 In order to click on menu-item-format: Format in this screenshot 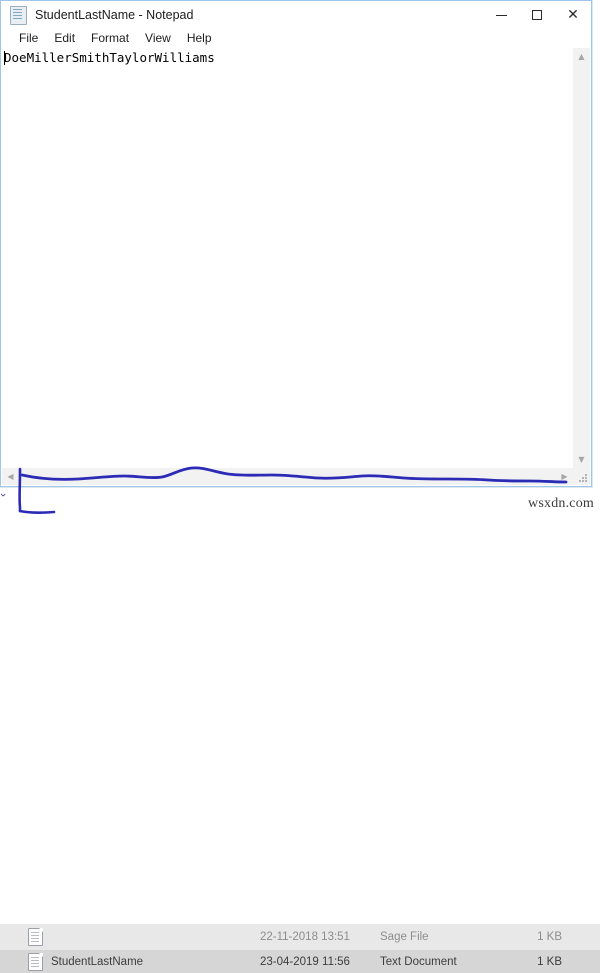, I will do `click(110, 38)`.